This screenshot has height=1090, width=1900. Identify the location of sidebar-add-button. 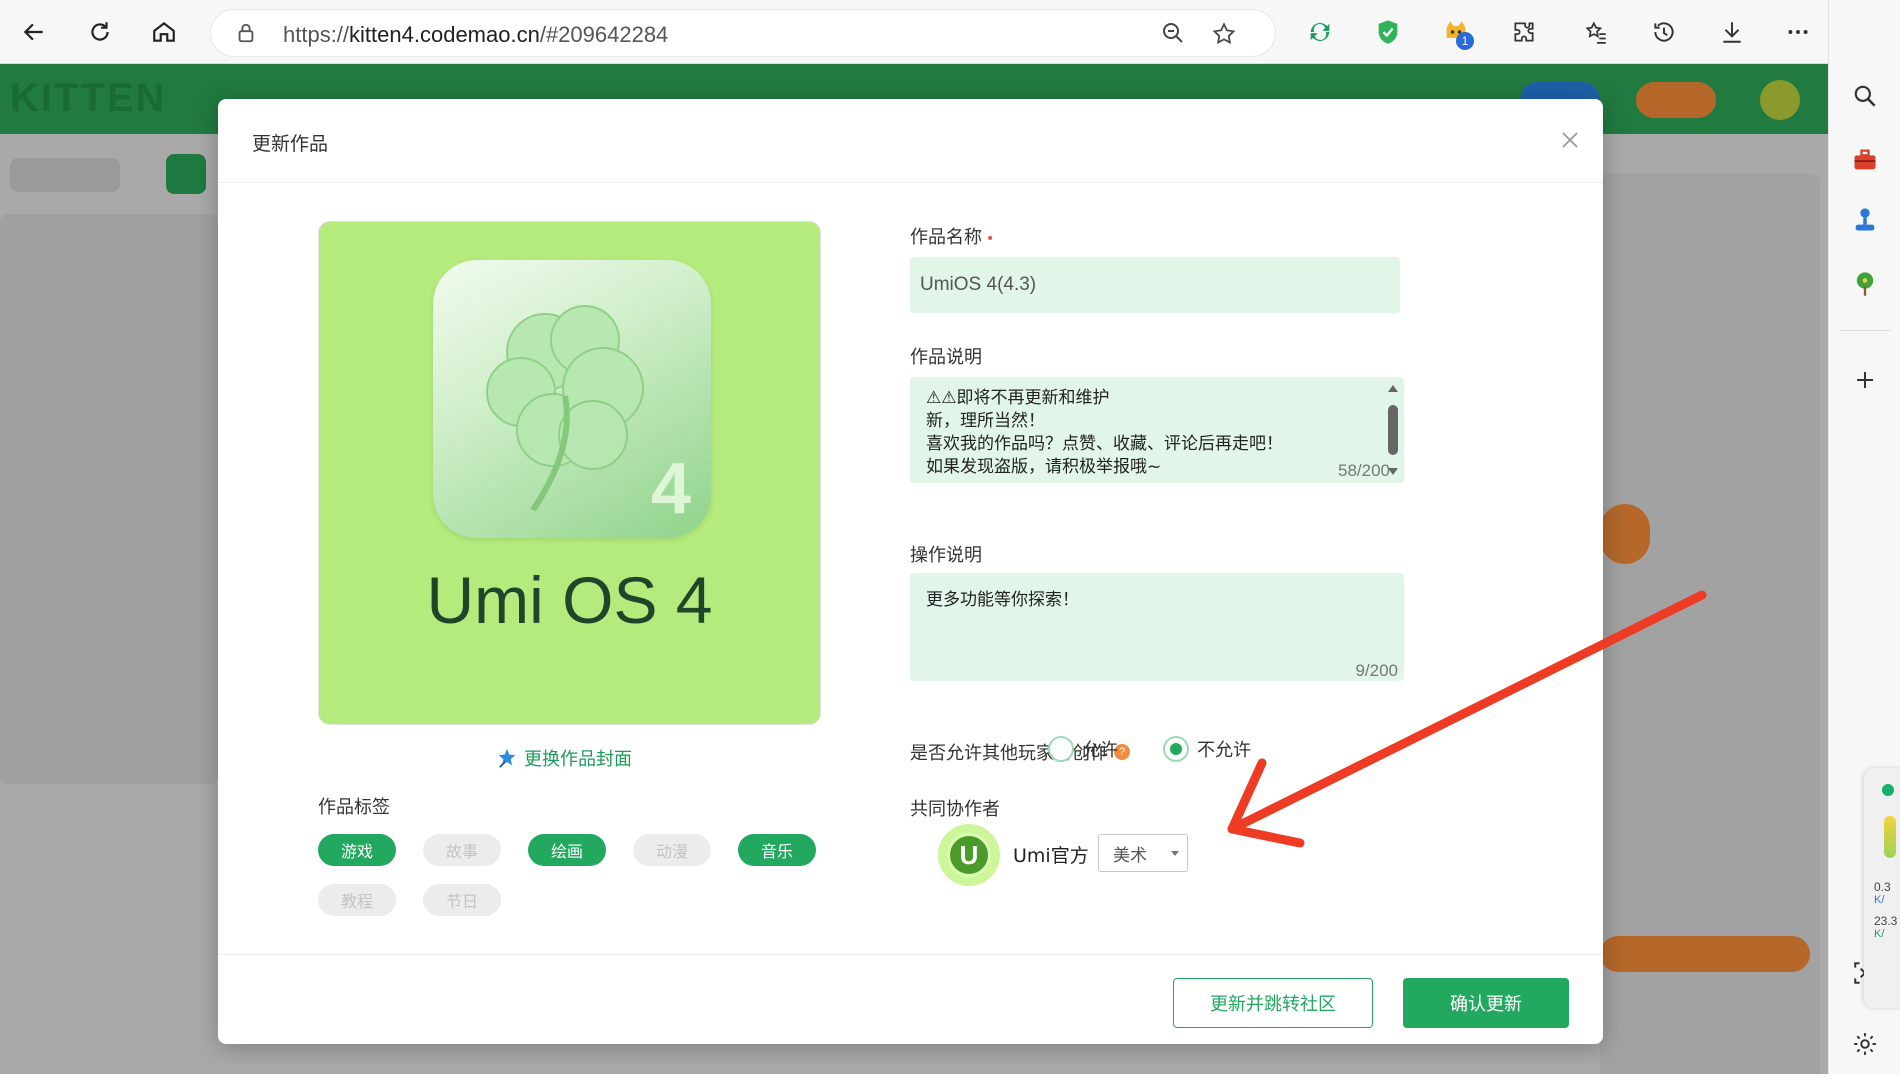
(1865, 380).